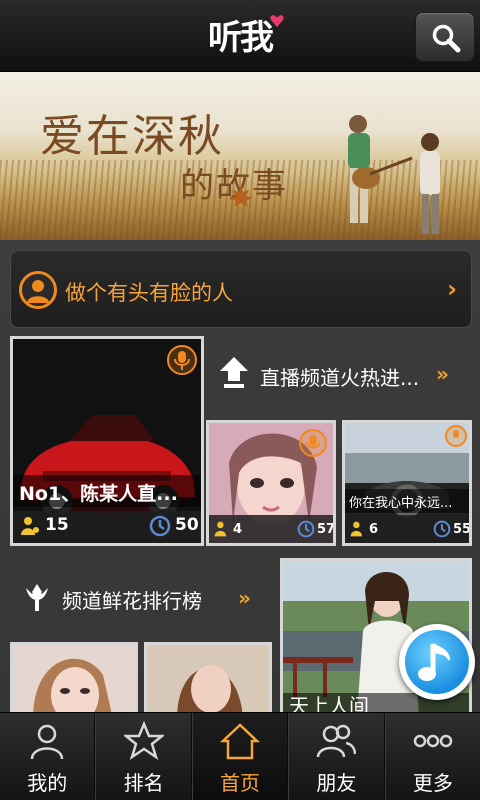 The width and height of the screenshot is (480, 800). What do you see at coordinates (241, 289) in the screenshot?
I see `profile-prompt-bar: 做个有头有脸的人 ›` at bounding box center [241, 289].